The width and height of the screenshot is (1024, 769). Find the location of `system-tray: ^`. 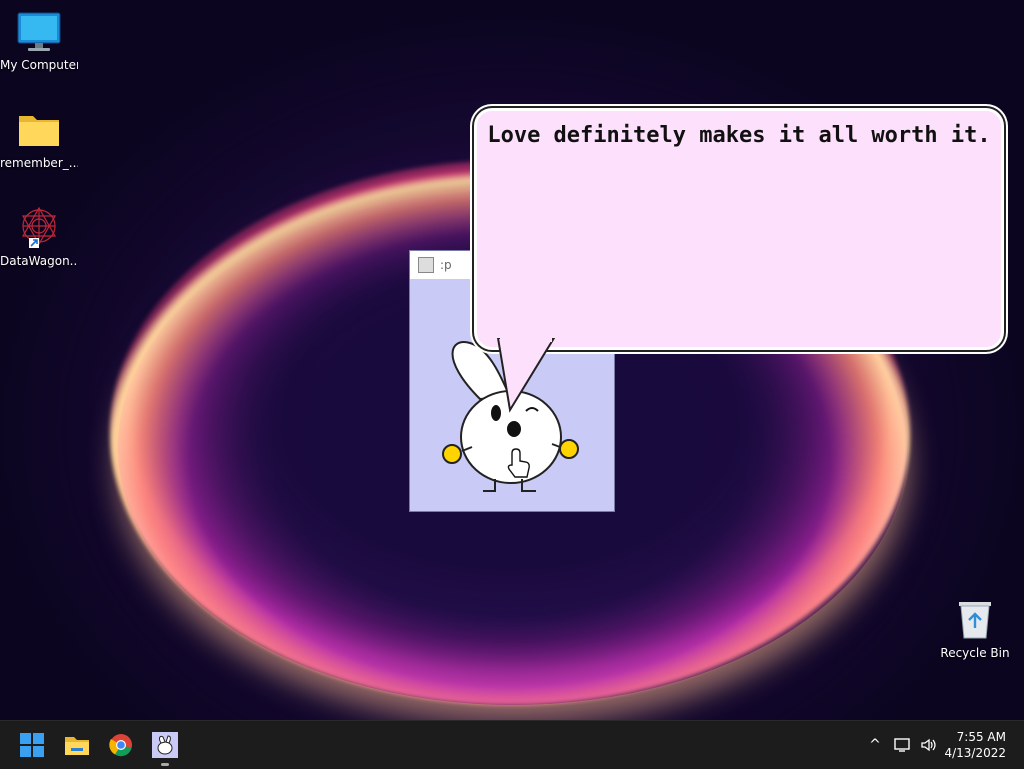

system-tray: ^ is located at coordinates (901, 745).